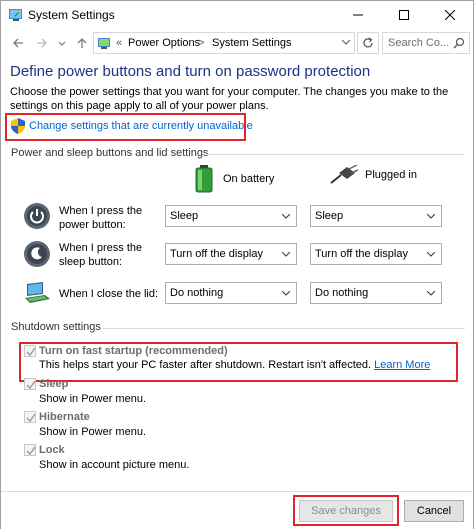 The width and height of the screenshot is (474, 529). I want to click on power-button-icon, so click(37, 216).